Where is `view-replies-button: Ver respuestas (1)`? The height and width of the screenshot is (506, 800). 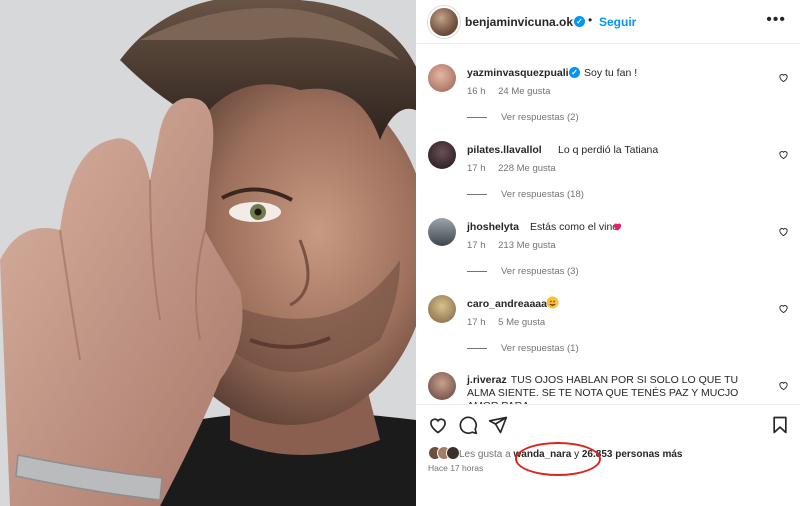
view-replies-button: Ver respuestas (1) is located at coordinates (523, 348).